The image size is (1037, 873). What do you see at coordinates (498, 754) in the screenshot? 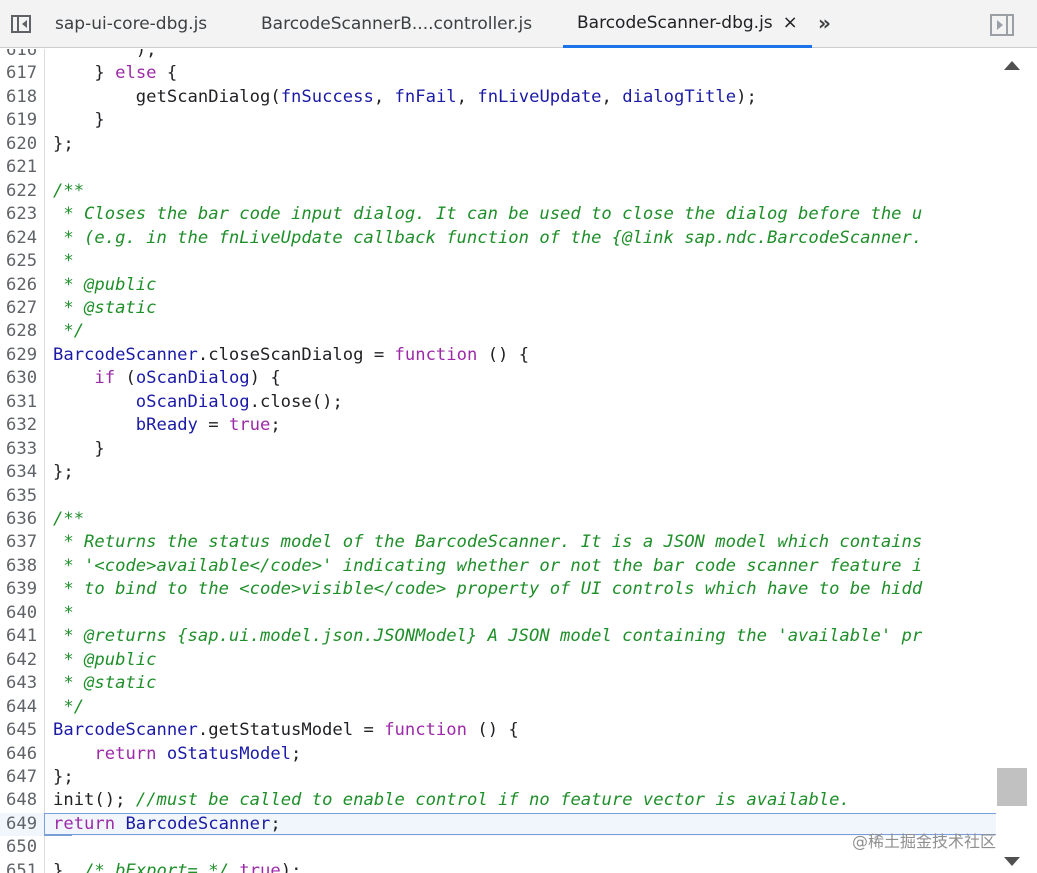
I see `code-line: 646 return oStatusModel;` at bounding box center [498, 754].